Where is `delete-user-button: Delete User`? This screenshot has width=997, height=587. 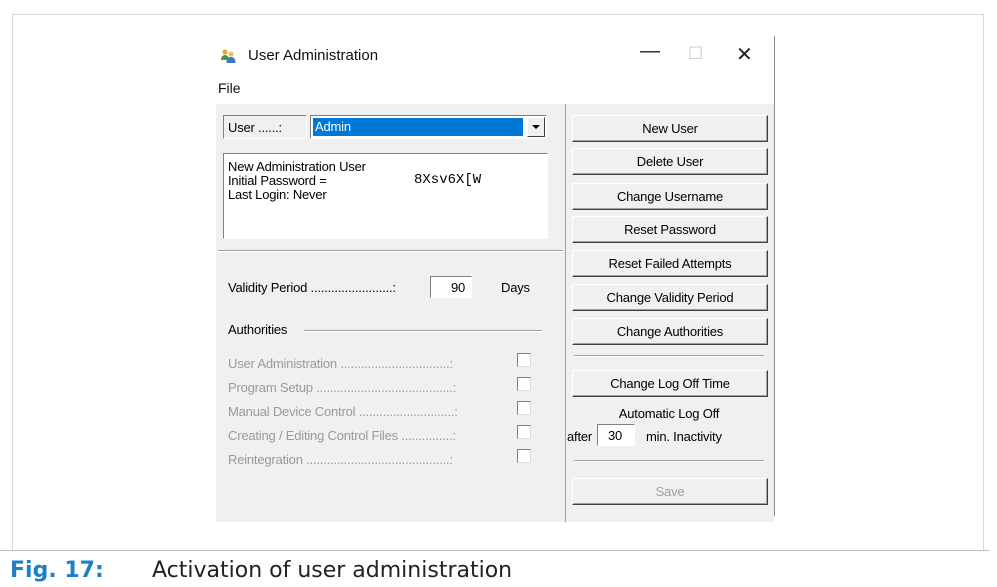 delete-user-button: Delete User is located at coordinates (670, 161).